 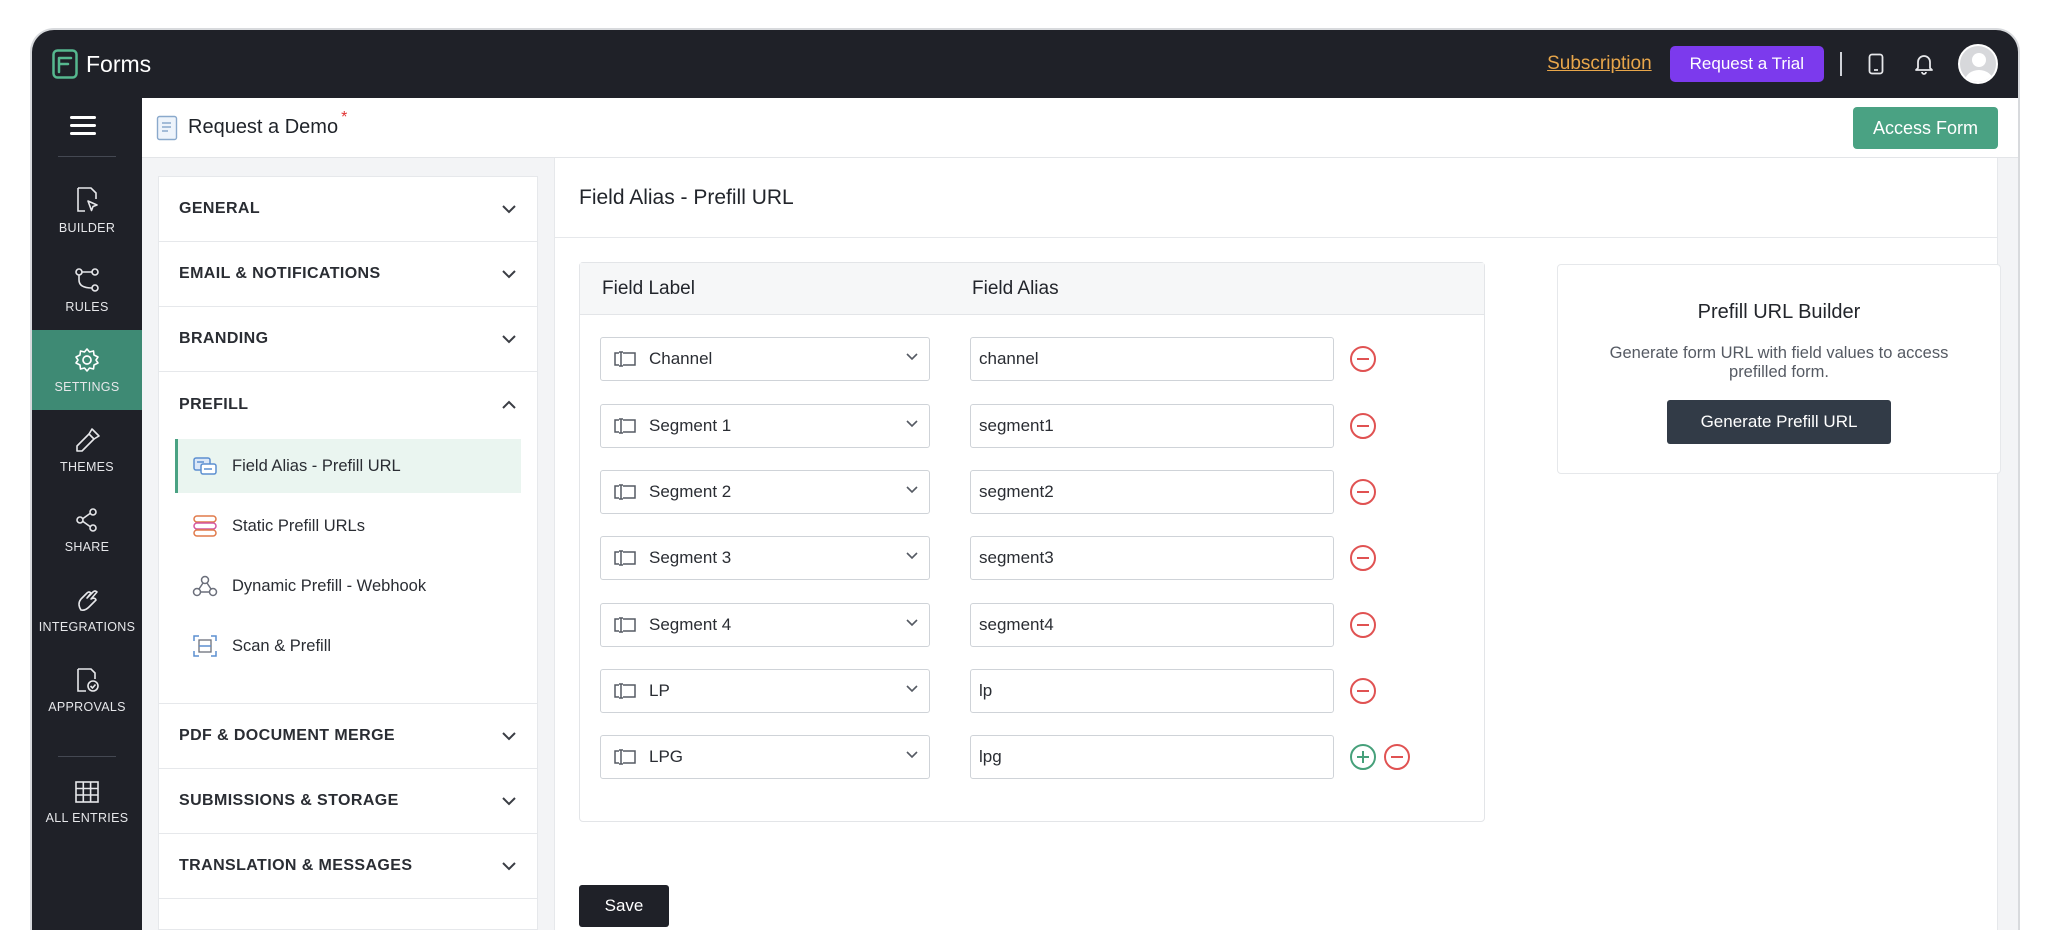 I want to click on avatar, so click(x=1978, y=64).